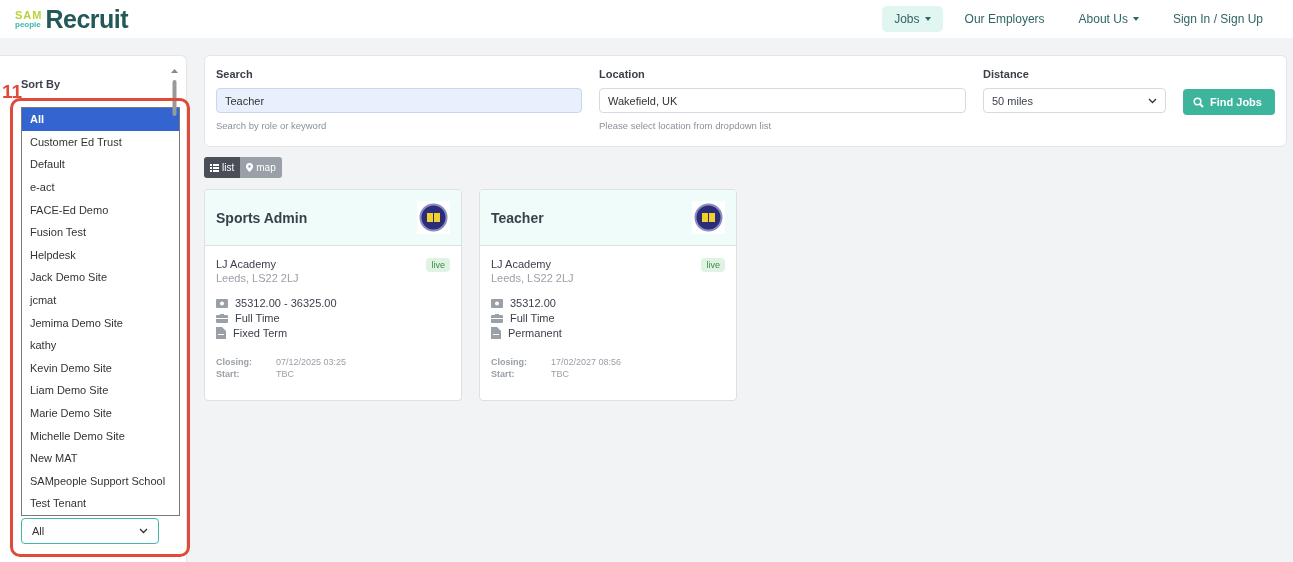  Describe the element at coordinates (587, 362) in the screenshot. I see `closing-date: 17/02/2027 08:56` at that location.